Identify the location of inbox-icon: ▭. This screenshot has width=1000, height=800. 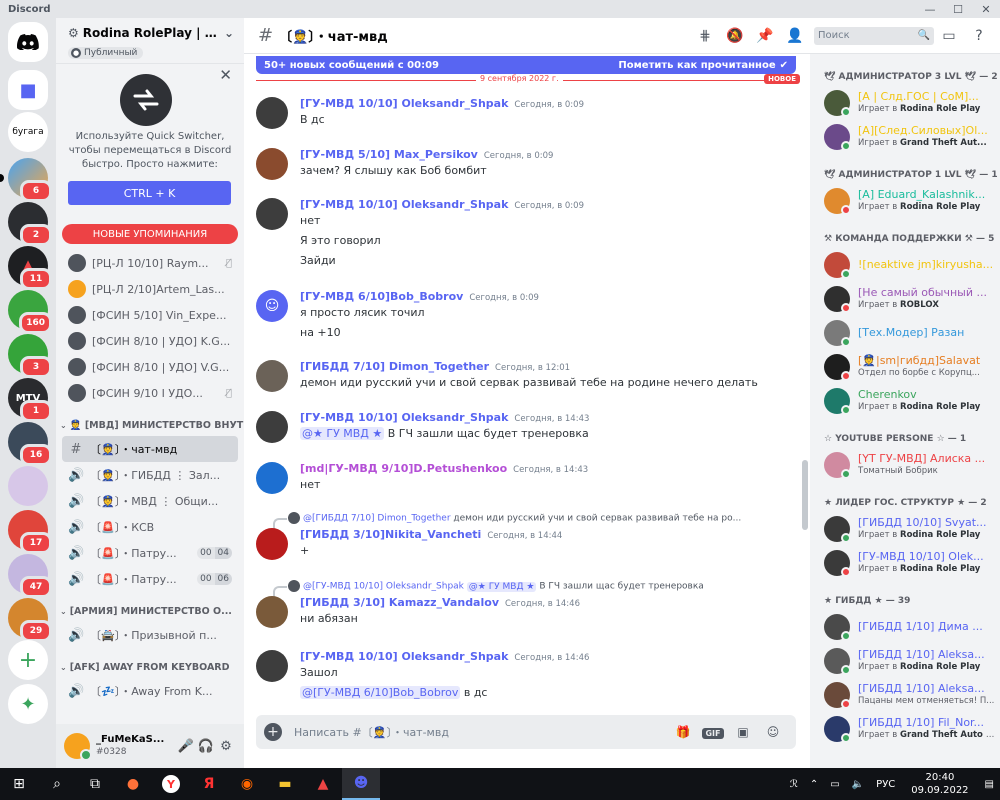
(949, 36).